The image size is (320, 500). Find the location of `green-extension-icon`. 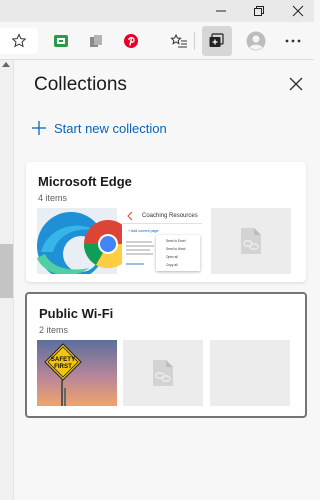

green-extension-icon is located at coordinates (61, 41).